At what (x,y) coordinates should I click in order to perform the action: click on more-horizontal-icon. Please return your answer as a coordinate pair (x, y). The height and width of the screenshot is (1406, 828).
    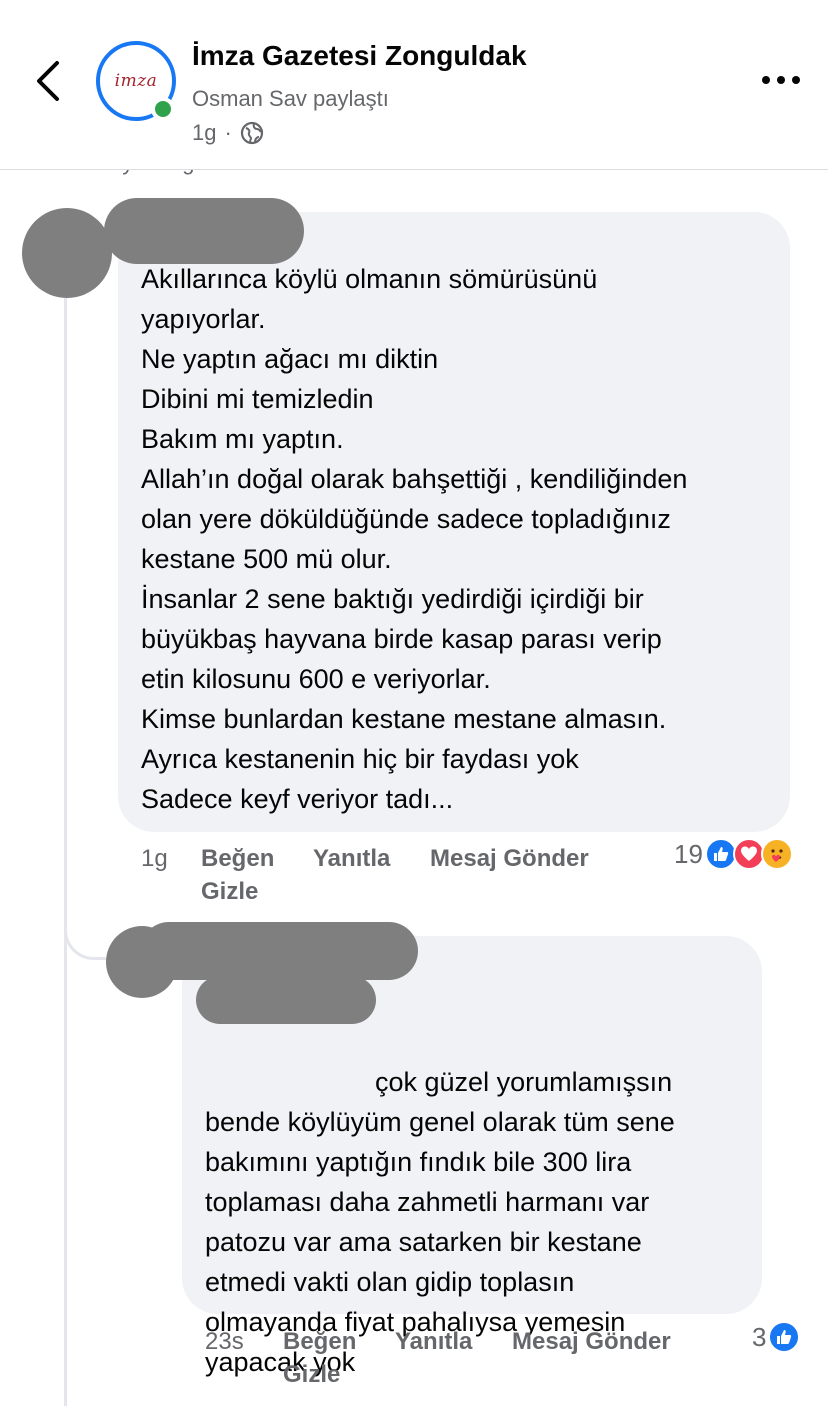
    Looking at the image, I should click on (781, 80).